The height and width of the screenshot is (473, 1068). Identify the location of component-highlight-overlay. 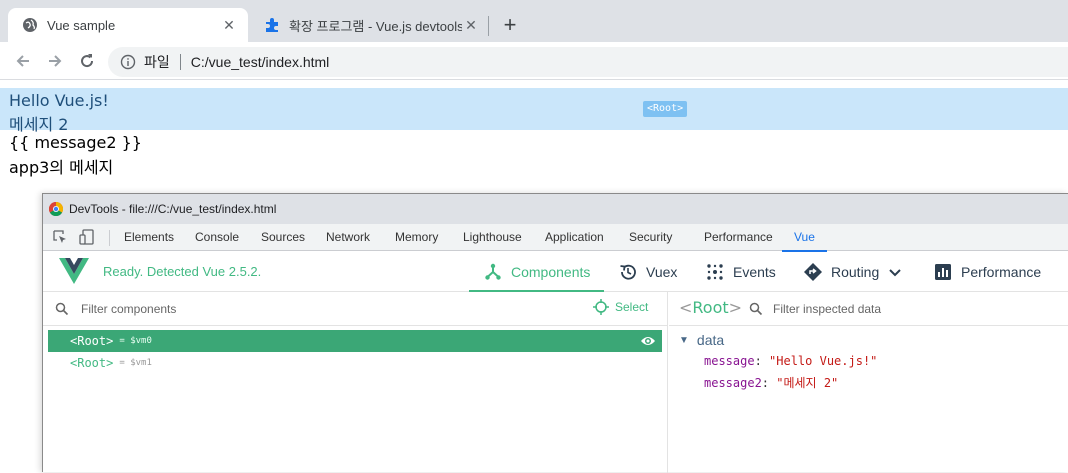
(534, 109).